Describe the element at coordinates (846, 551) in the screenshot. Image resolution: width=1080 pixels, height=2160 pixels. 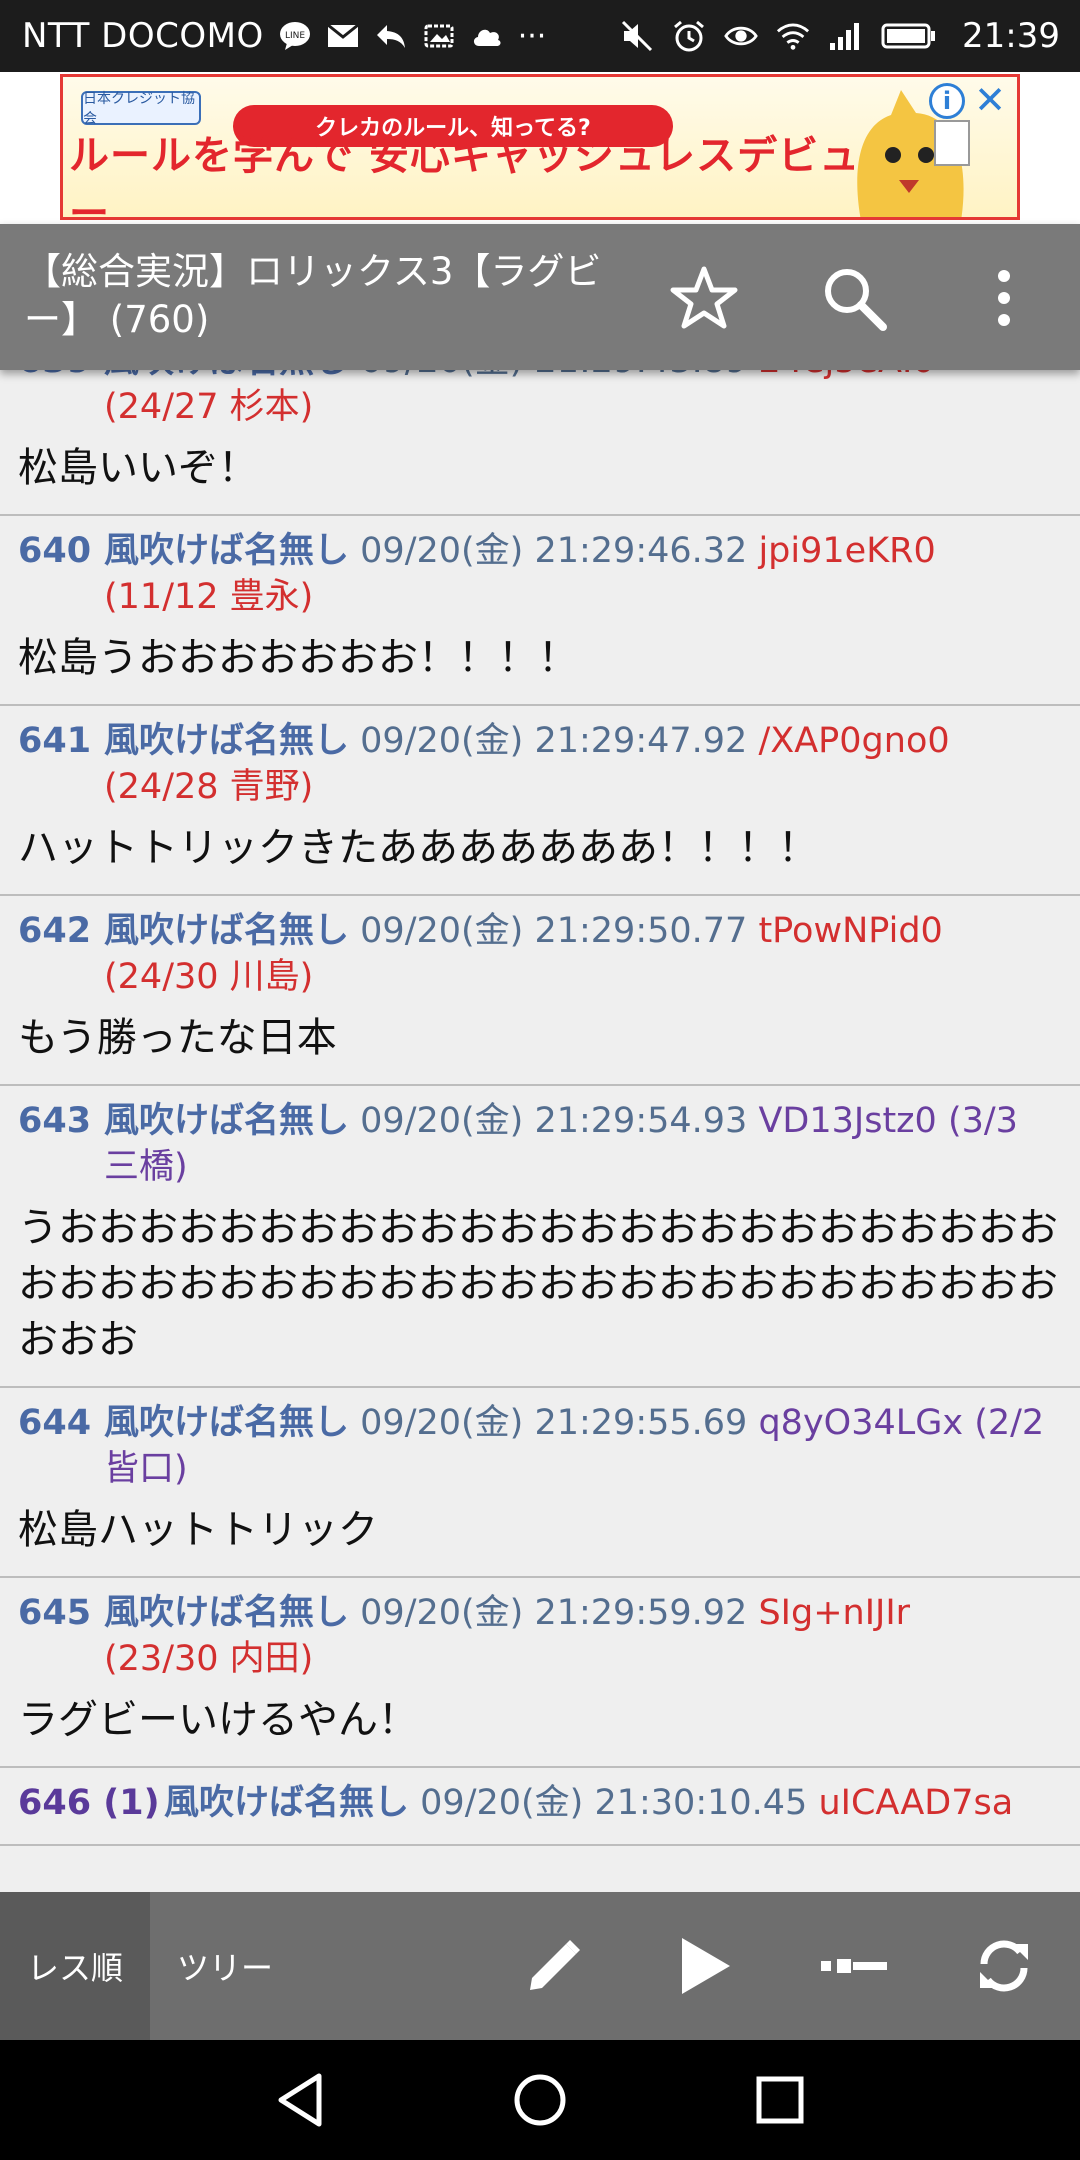
I see `poster-id: jpi91eKR0` at that location.